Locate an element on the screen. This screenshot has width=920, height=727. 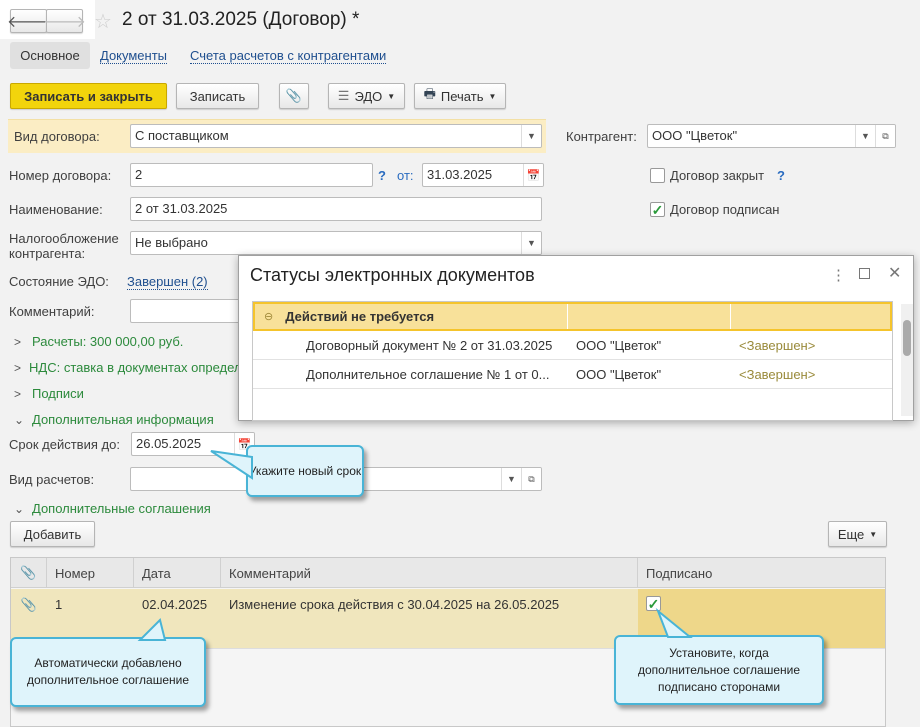
pointer-set-signed is located at coordinates (674, 622).